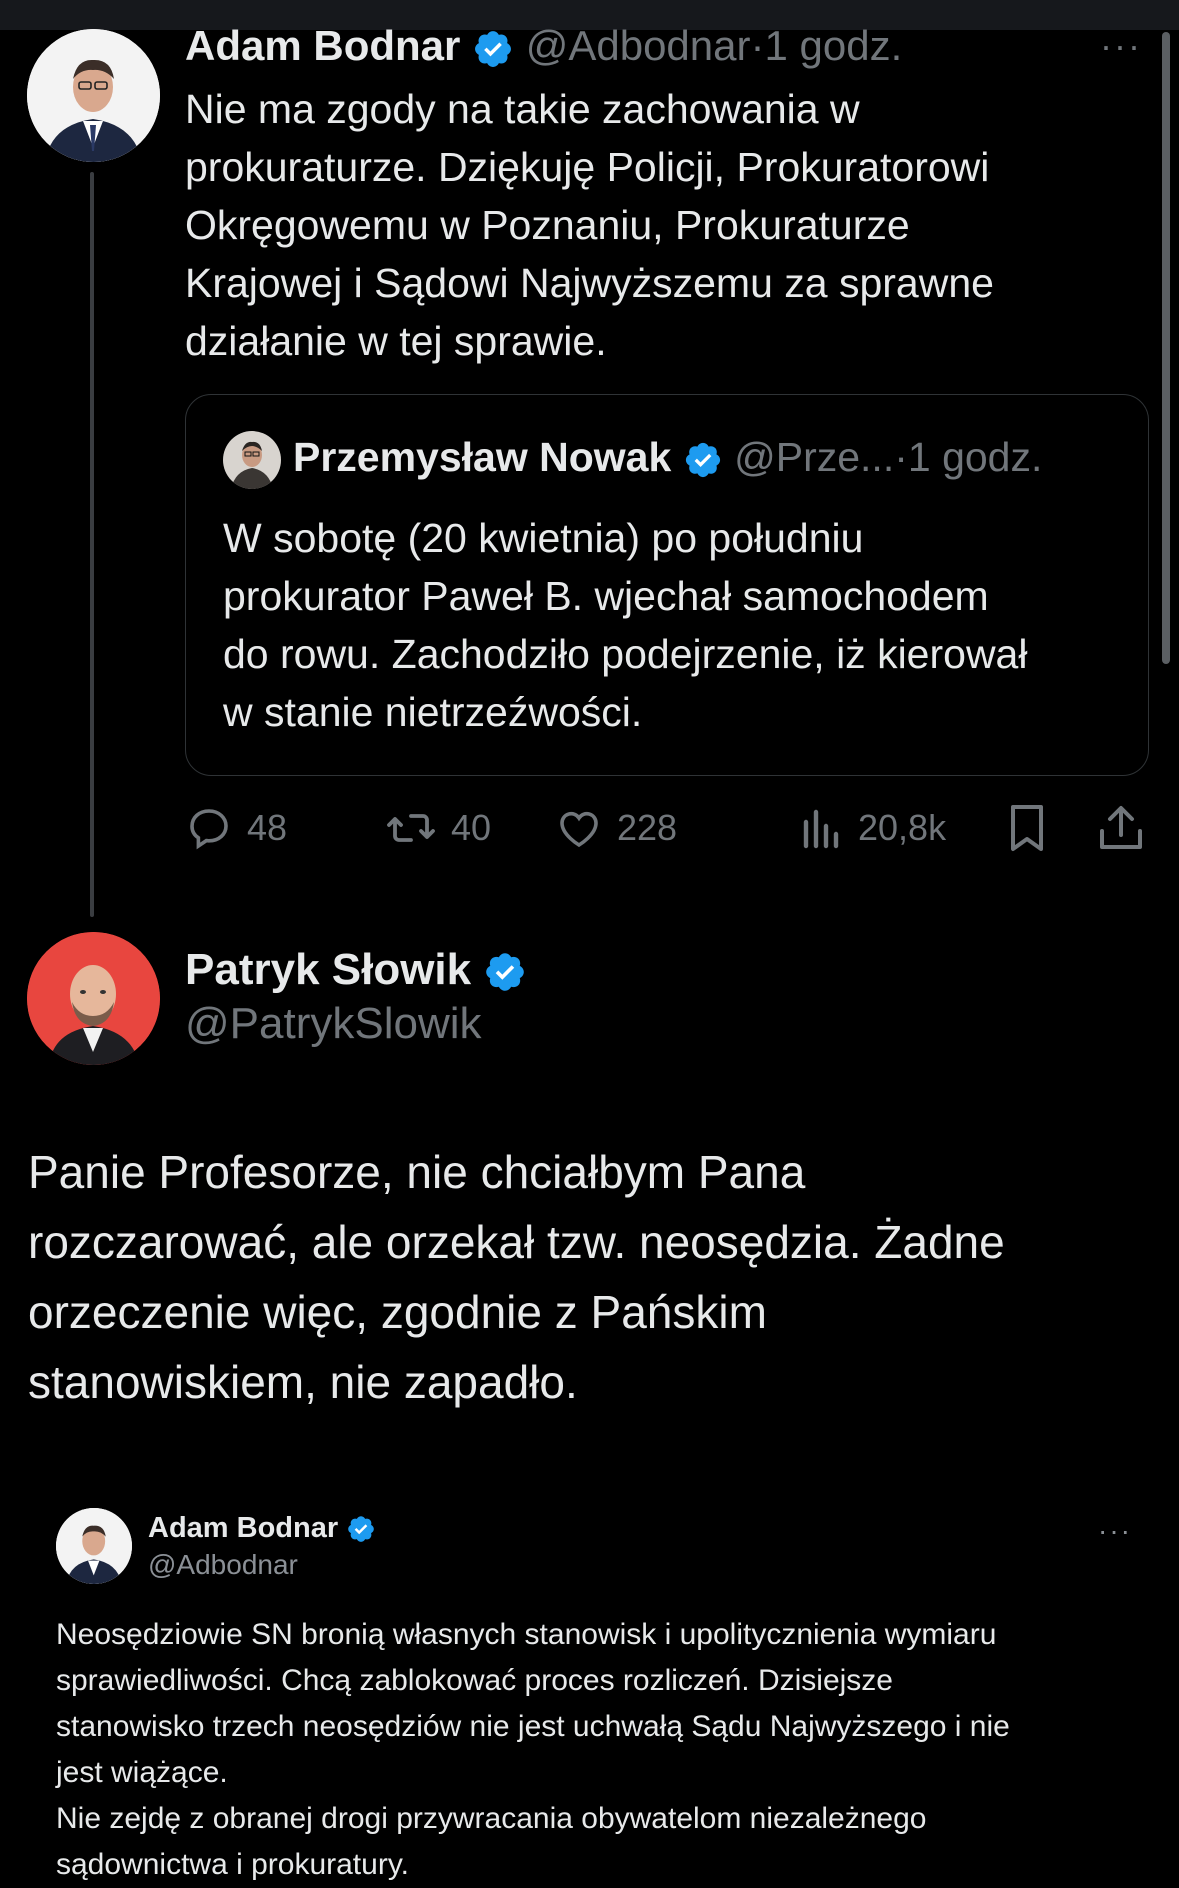 The image size is (1179, 1888). I want to click on embedded-author-name: Adam Bodnar, so click(243, 1528).